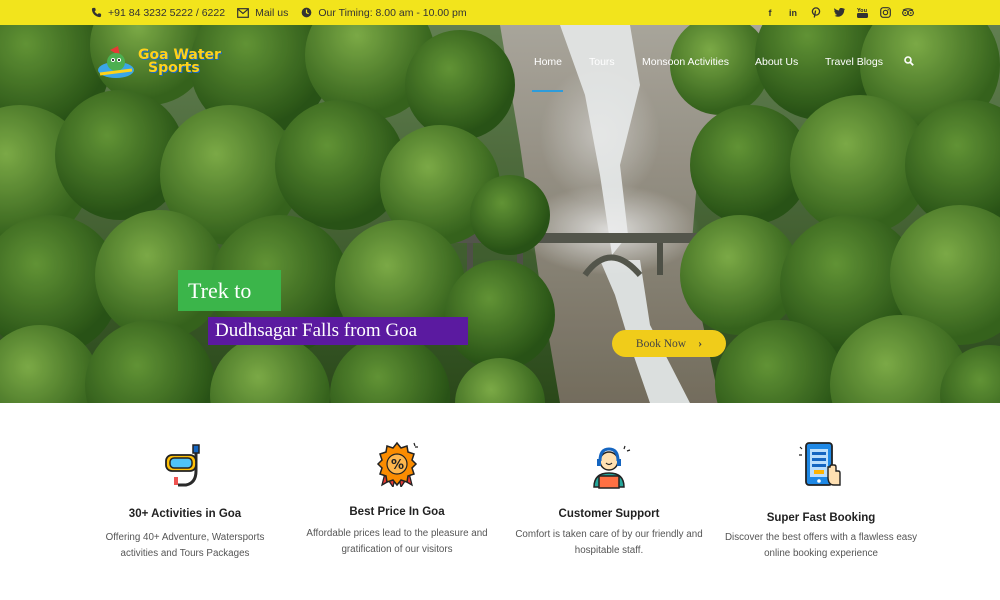  Describe the element at coordinates (272, 12) in the screenshot. I see `mail-link: Mail us` at that location.